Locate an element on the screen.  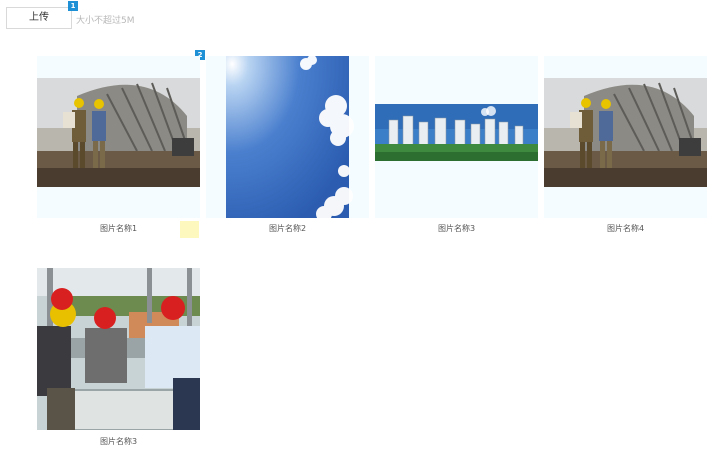
gallery-caption-1: 图片名称1 is located at coordinates (118, 228).